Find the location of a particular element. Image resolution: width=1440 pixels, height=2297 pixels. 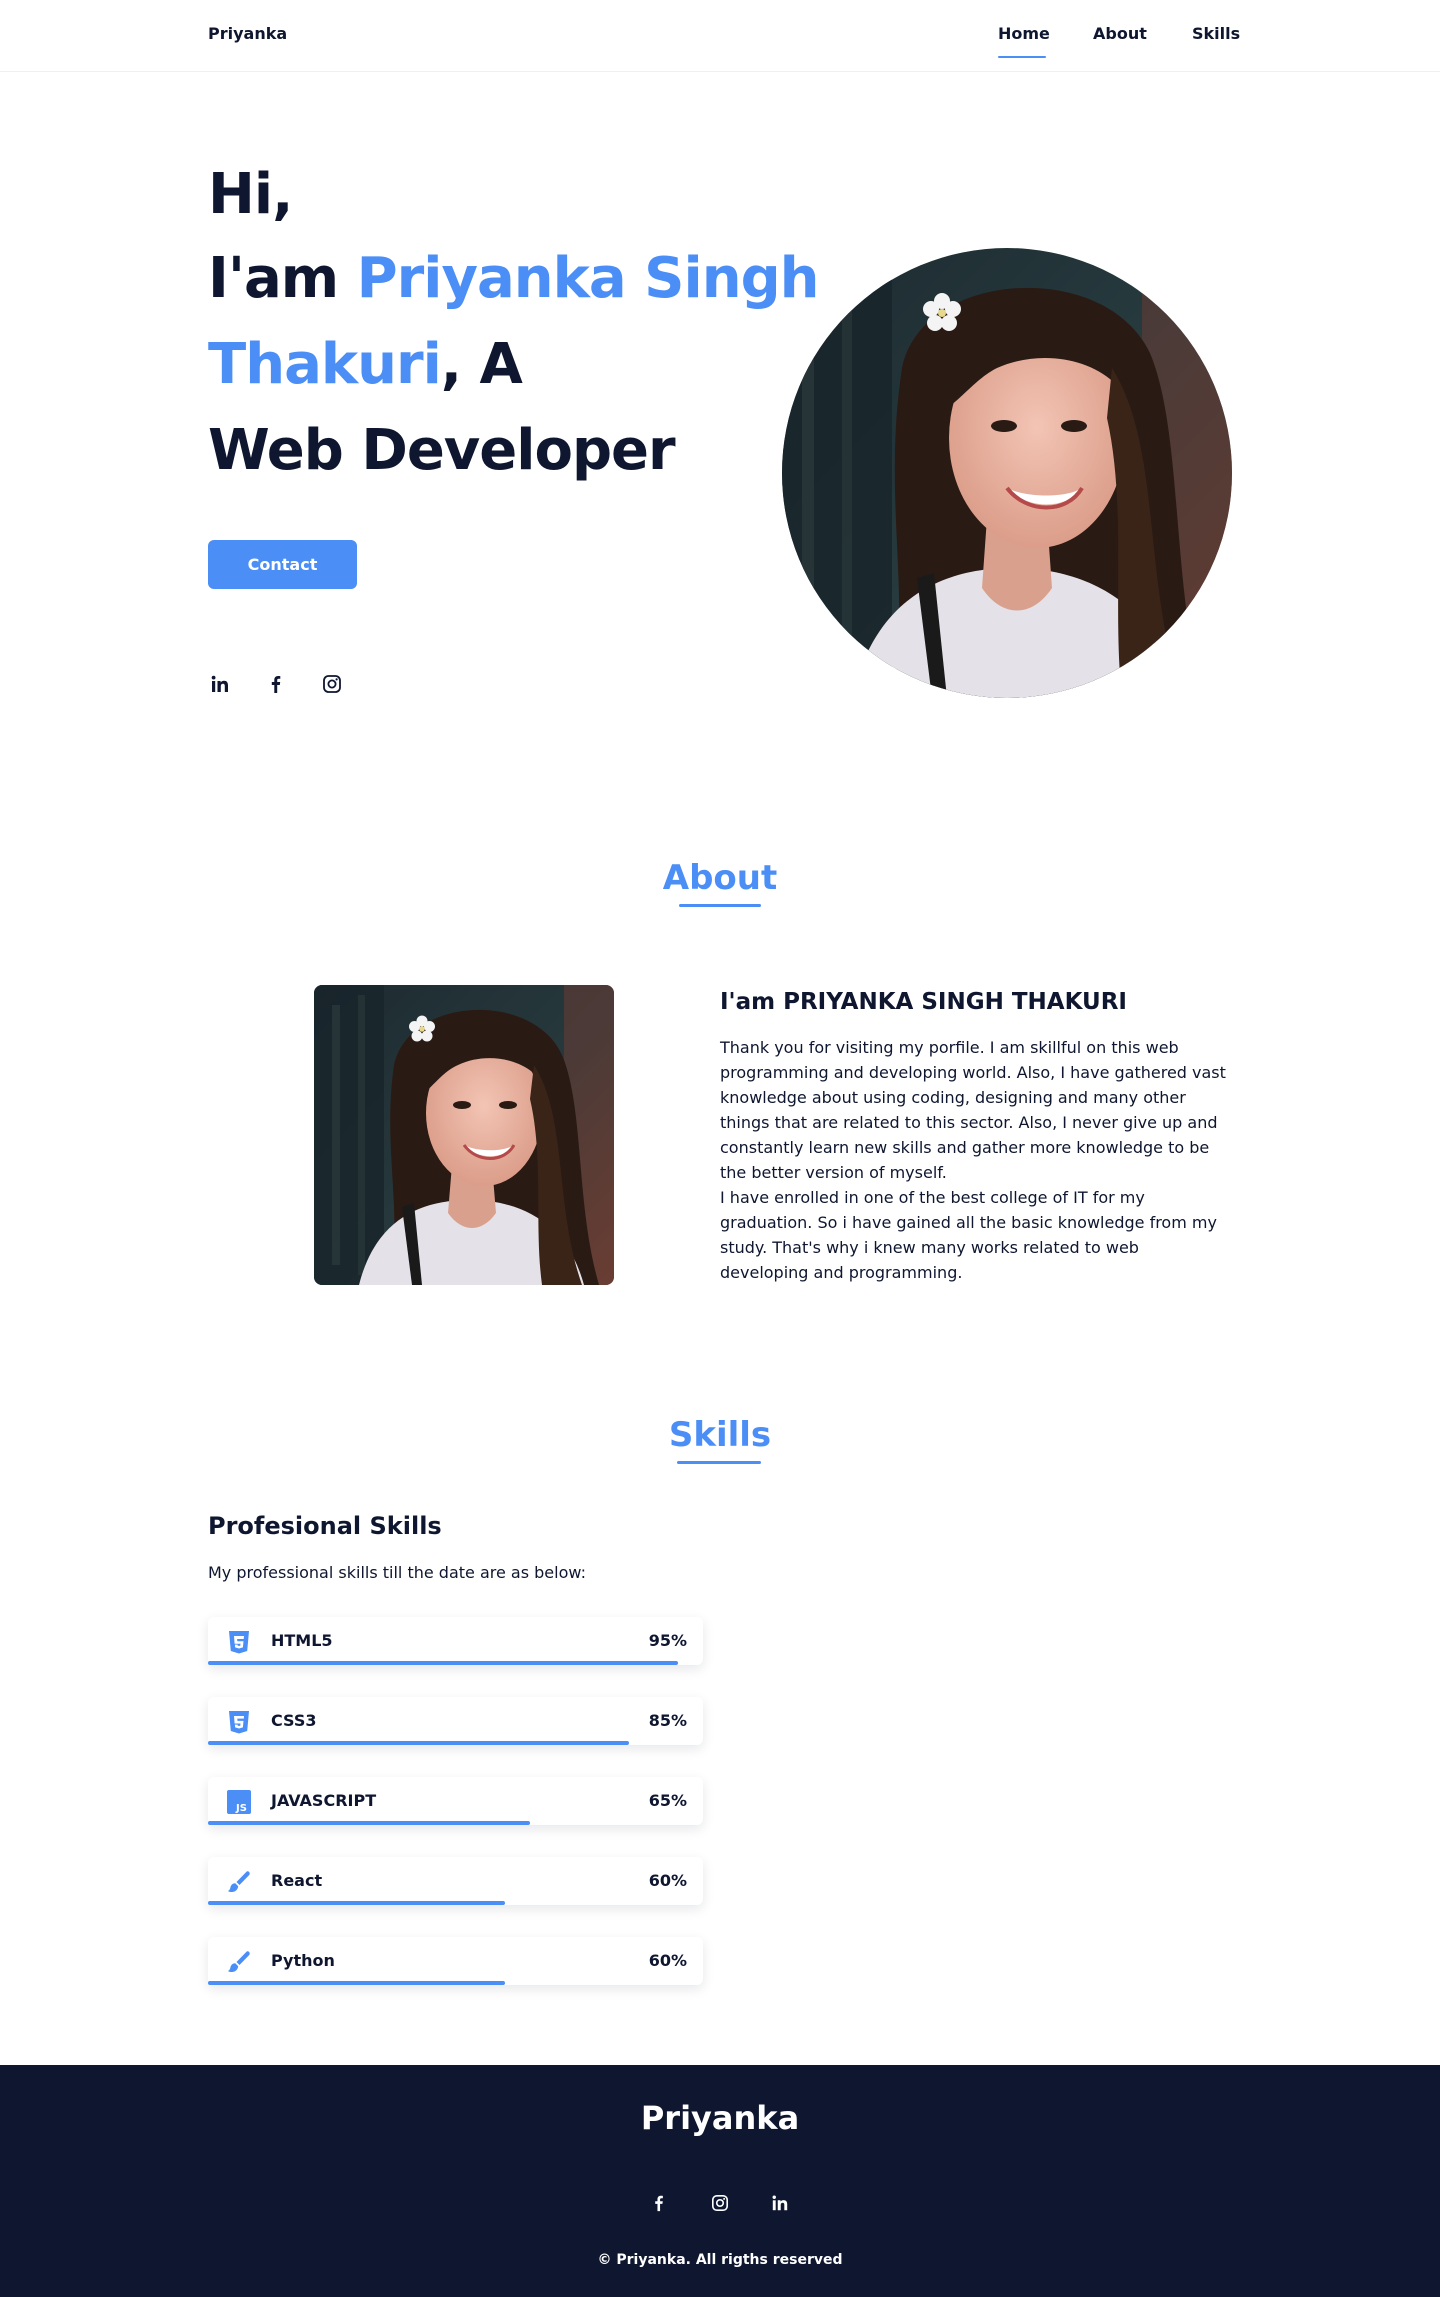

nav-skills: Skills is located at coordinates (1216, 33).